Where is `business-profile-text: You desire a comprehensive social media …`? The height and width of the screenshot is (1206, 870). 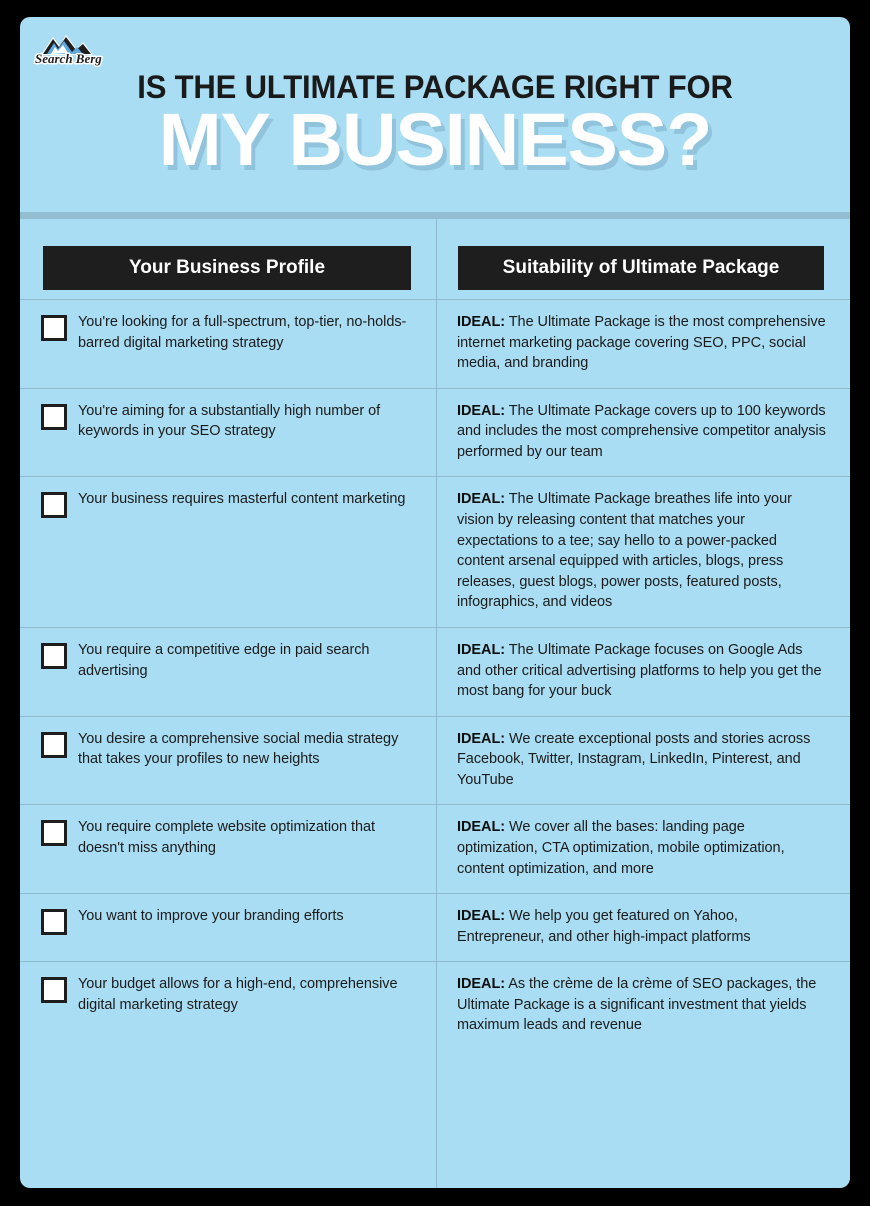
business-profile-text: You desire a comprehensive social media … is located at coordinates (238, 749).